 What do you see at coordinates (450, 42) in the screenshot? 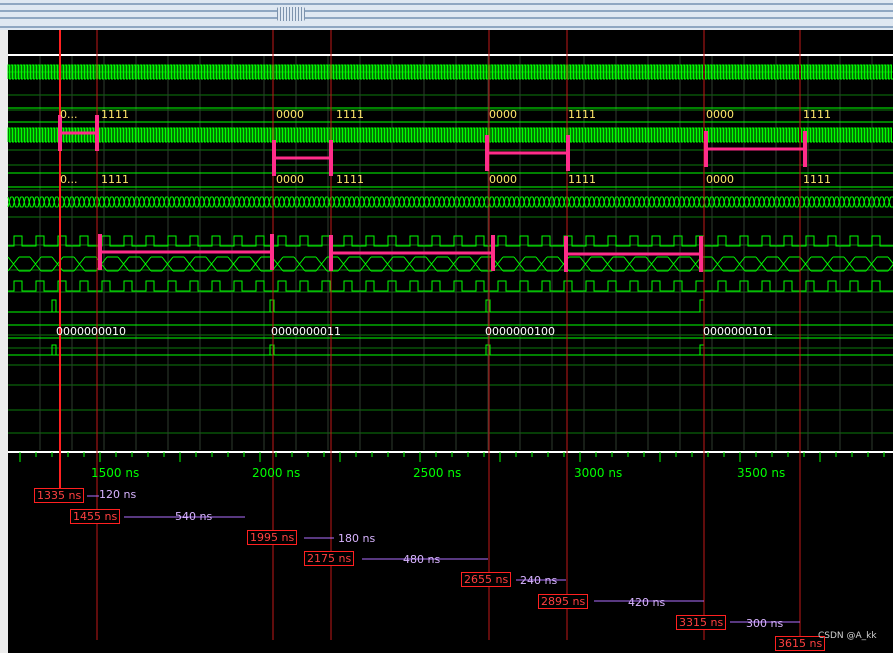
I see `header-band` at bounding box center [450, 42].